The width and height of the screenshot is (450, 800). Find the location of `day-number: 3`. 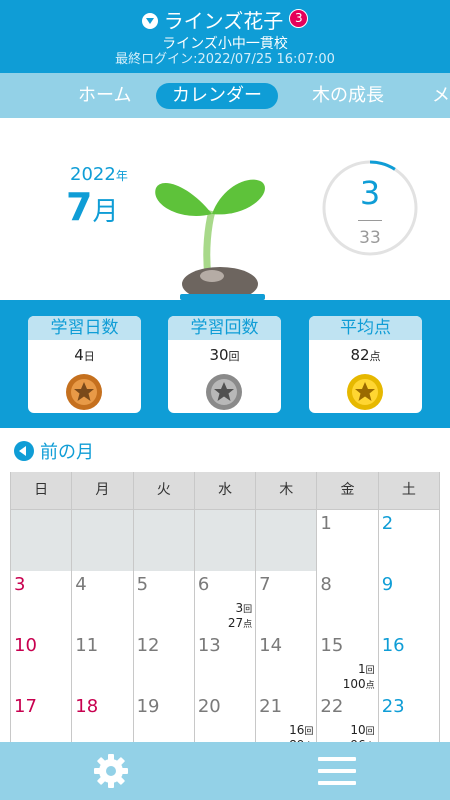

day-number: 3 is located at coordinates (20, 584).